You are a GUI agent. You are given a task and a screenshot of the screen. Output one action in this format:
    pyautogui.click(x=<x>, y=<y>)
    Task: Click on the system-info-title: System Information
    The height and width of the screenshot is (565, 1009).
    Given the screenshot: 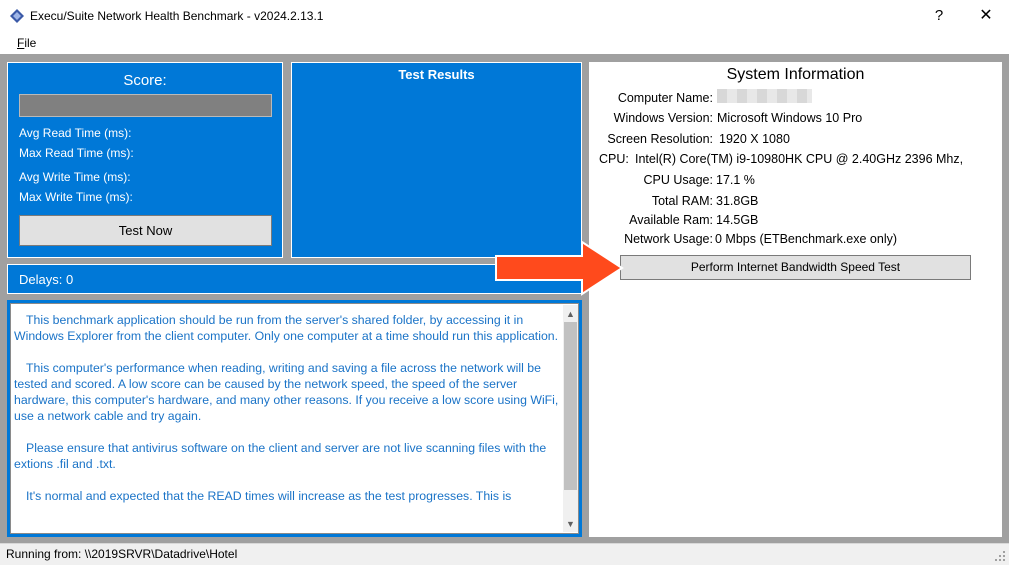 What is the action you would take?
    pyautogui.click(x=795, y=74)
    